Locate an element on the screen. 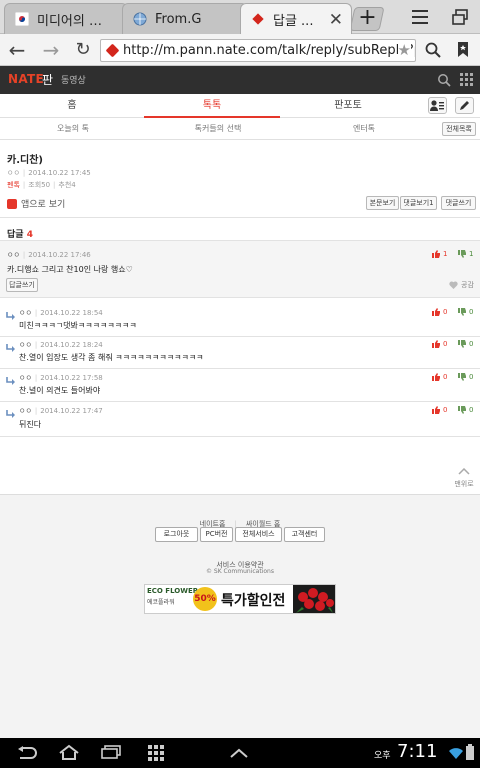  app-icon is located at coordinates (12, 203).